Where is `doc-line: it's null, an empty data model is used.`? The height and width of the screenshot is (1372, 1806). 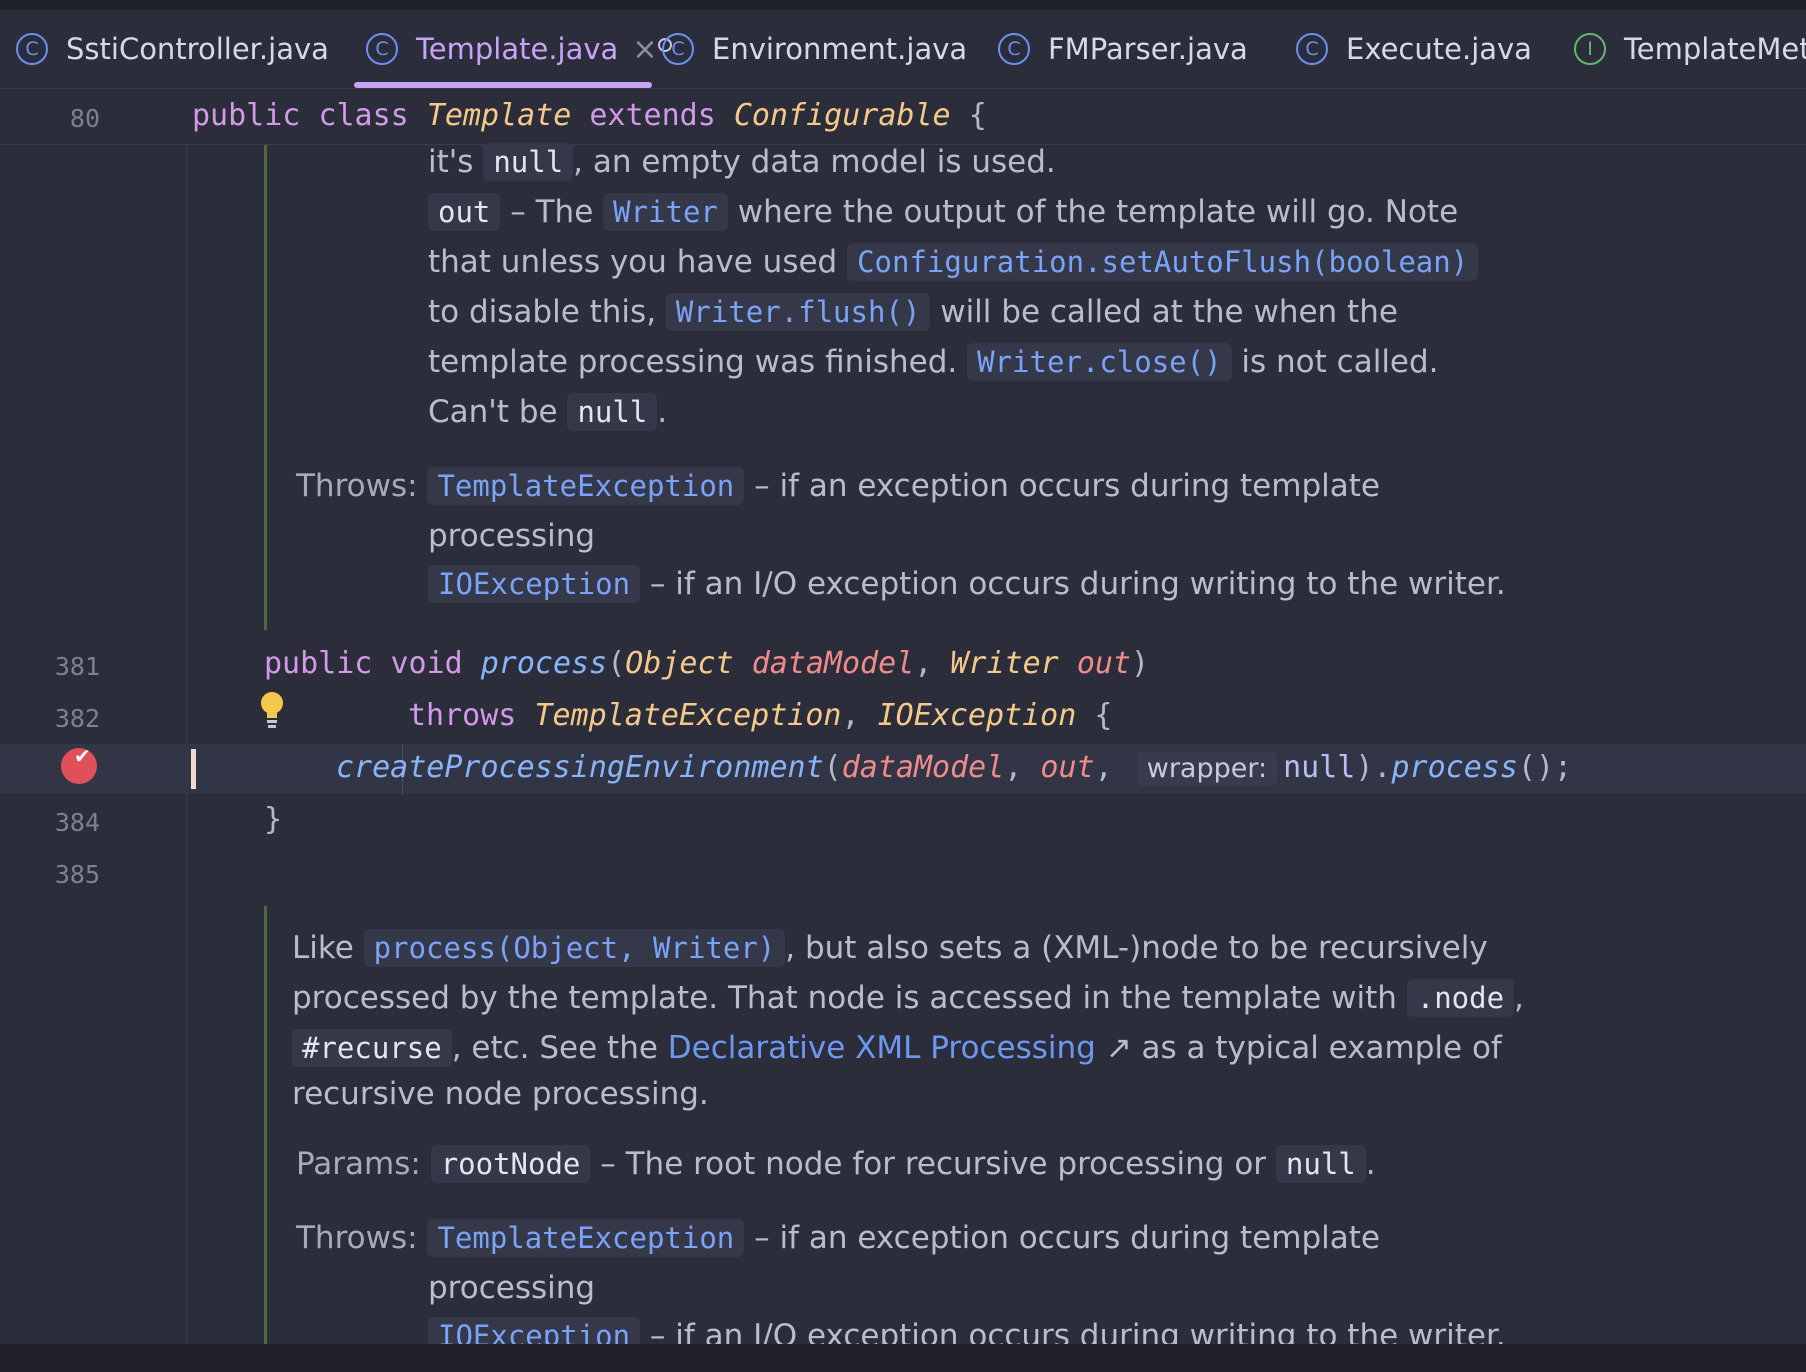 doc-line: it's null, an empty data model is used. is located at coordinates (742, 162).